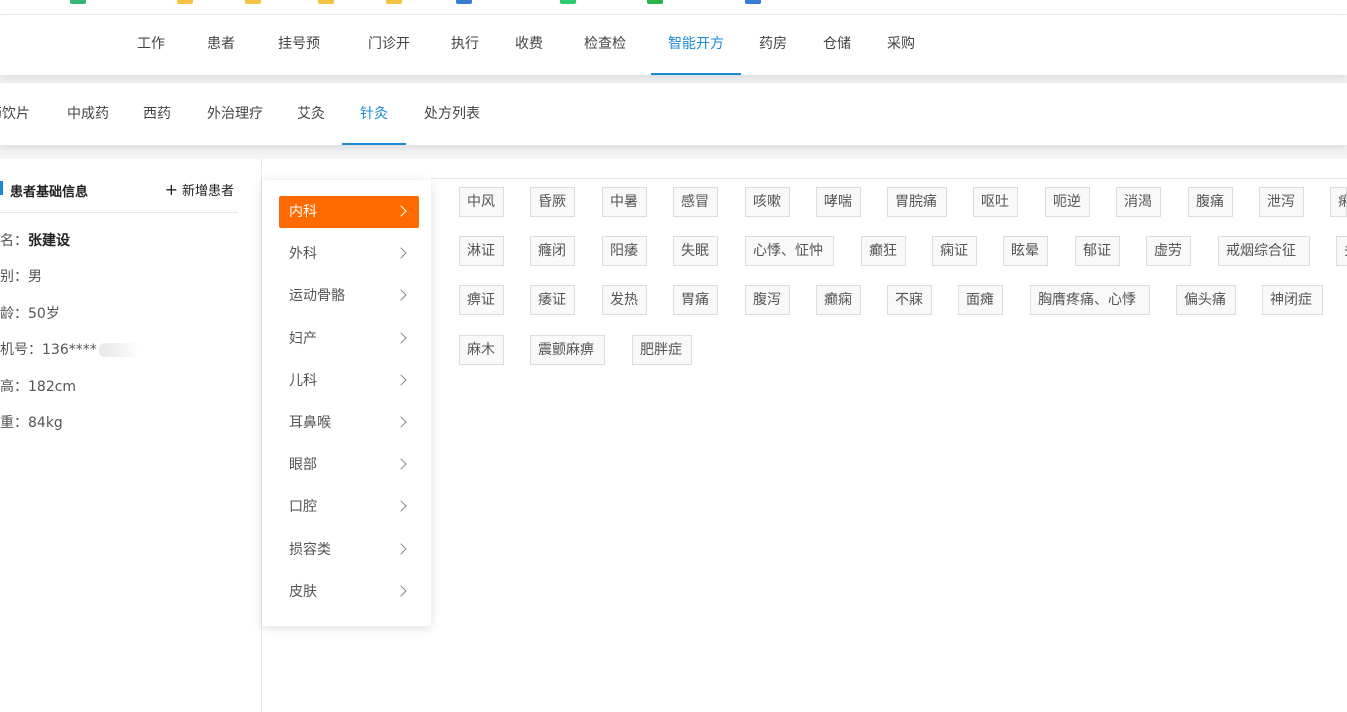 Image resolution: width=1347 pixels, height=712 pixels. Describe the element at coordinates (1138, 202) in the screenshot. I see `disease-tag: 消渴` at that location.